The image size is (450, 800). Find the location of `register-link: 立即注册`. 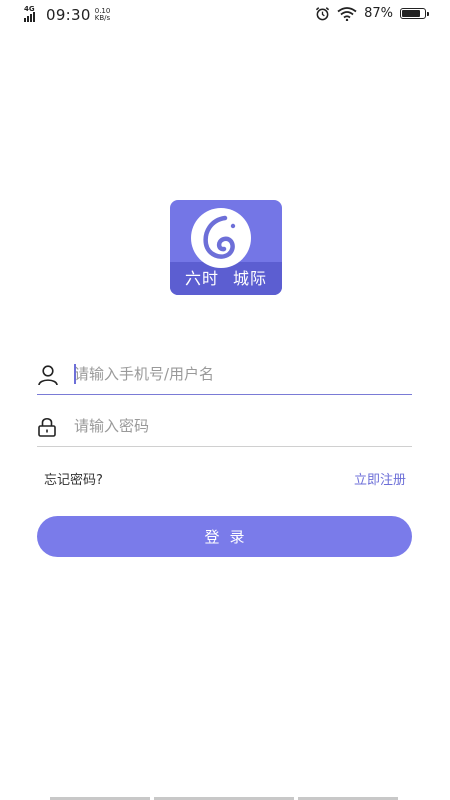

register-link: 立即注册 is located at coordinates (380, 478).